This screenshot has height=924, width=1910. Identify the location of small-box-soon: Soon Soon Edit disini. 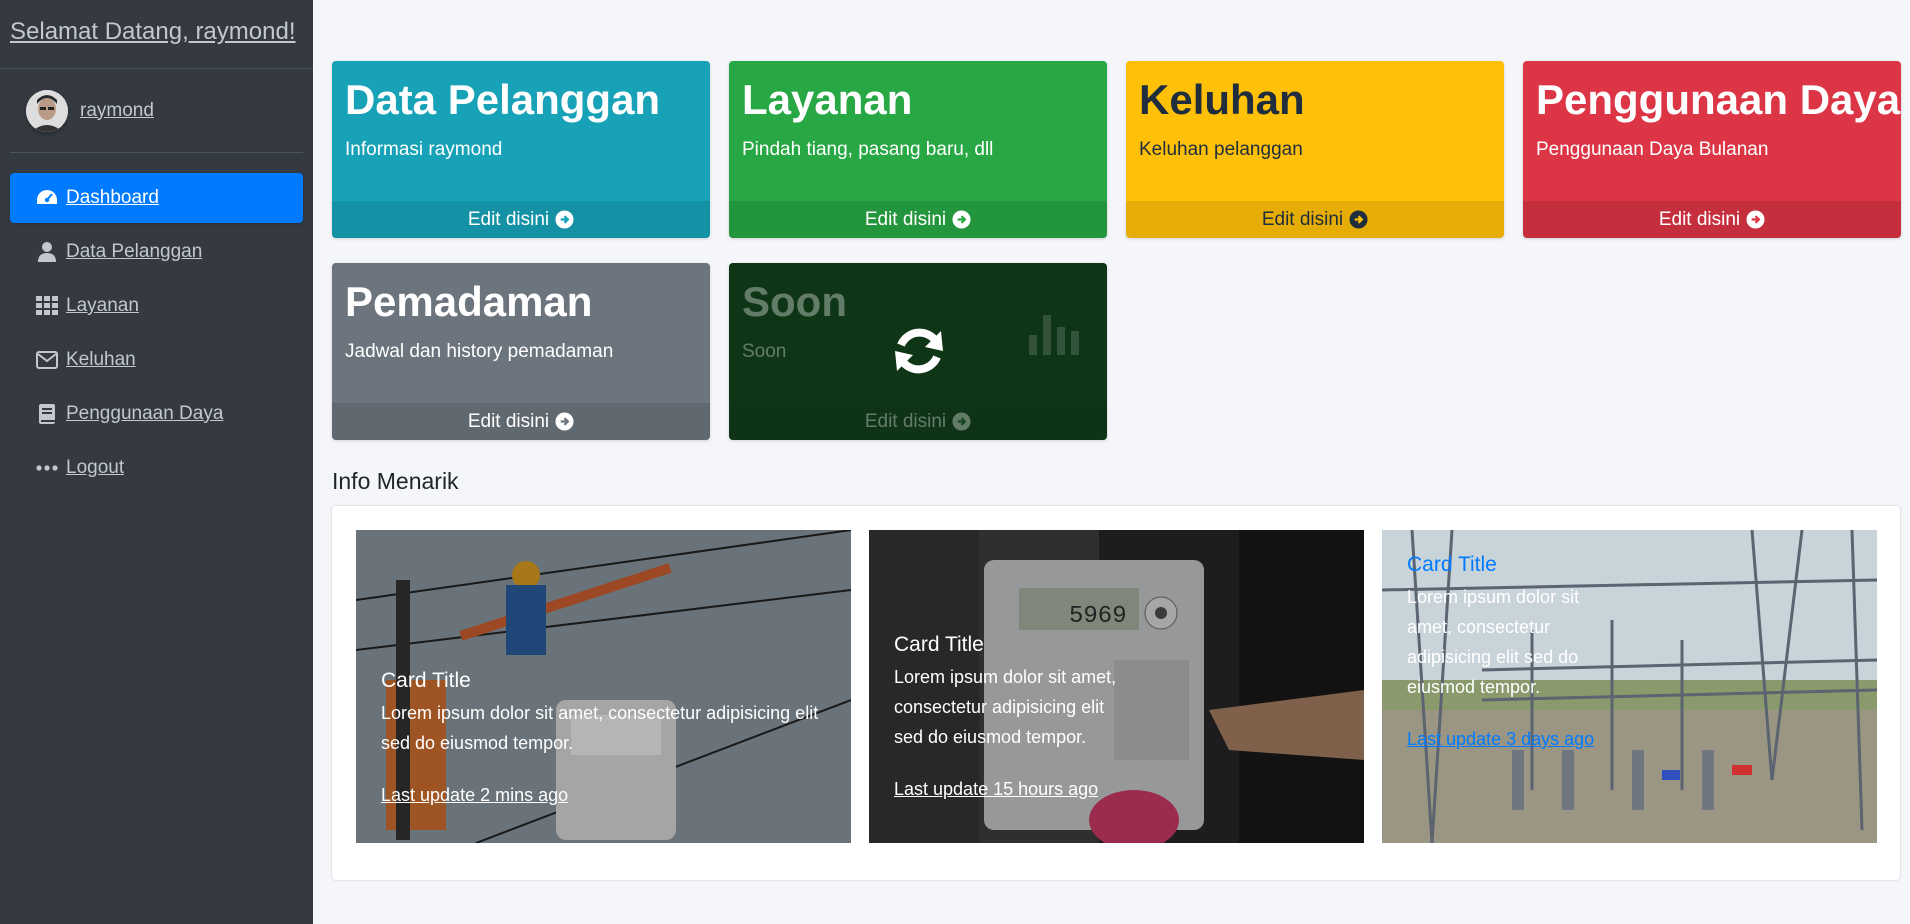
(918, 351).